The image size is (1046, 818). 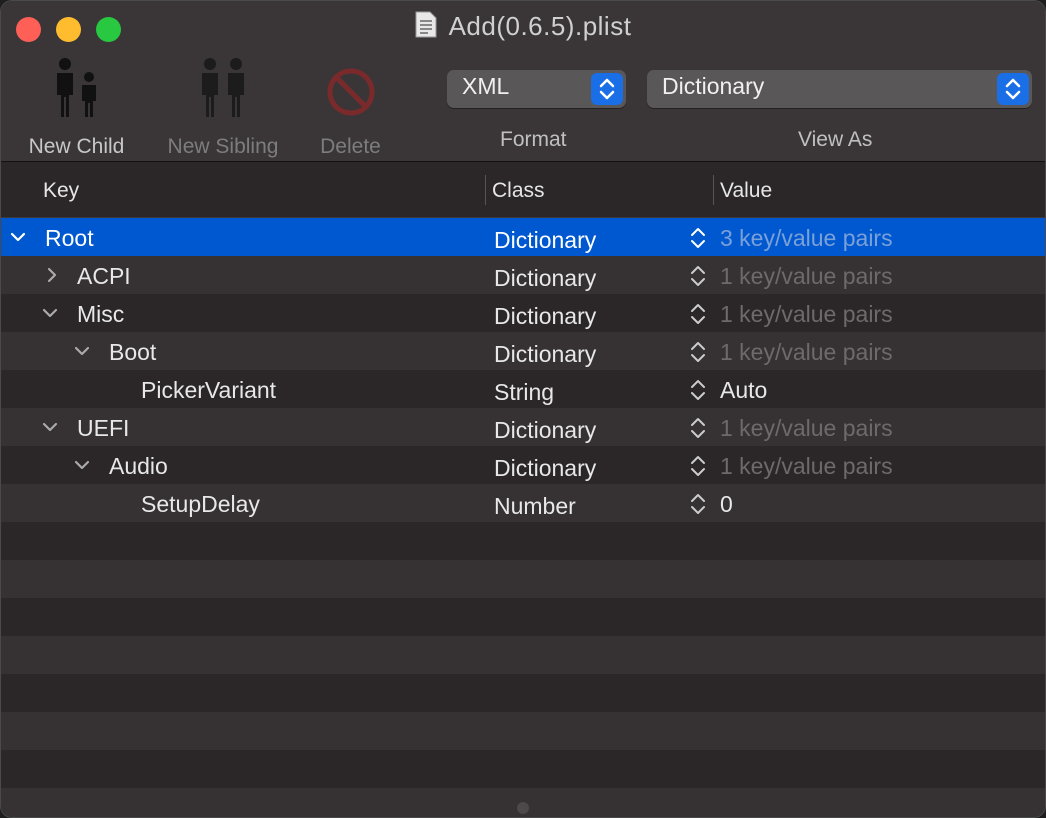 I want to click on format-select: XML, so click(x=536, y=89).